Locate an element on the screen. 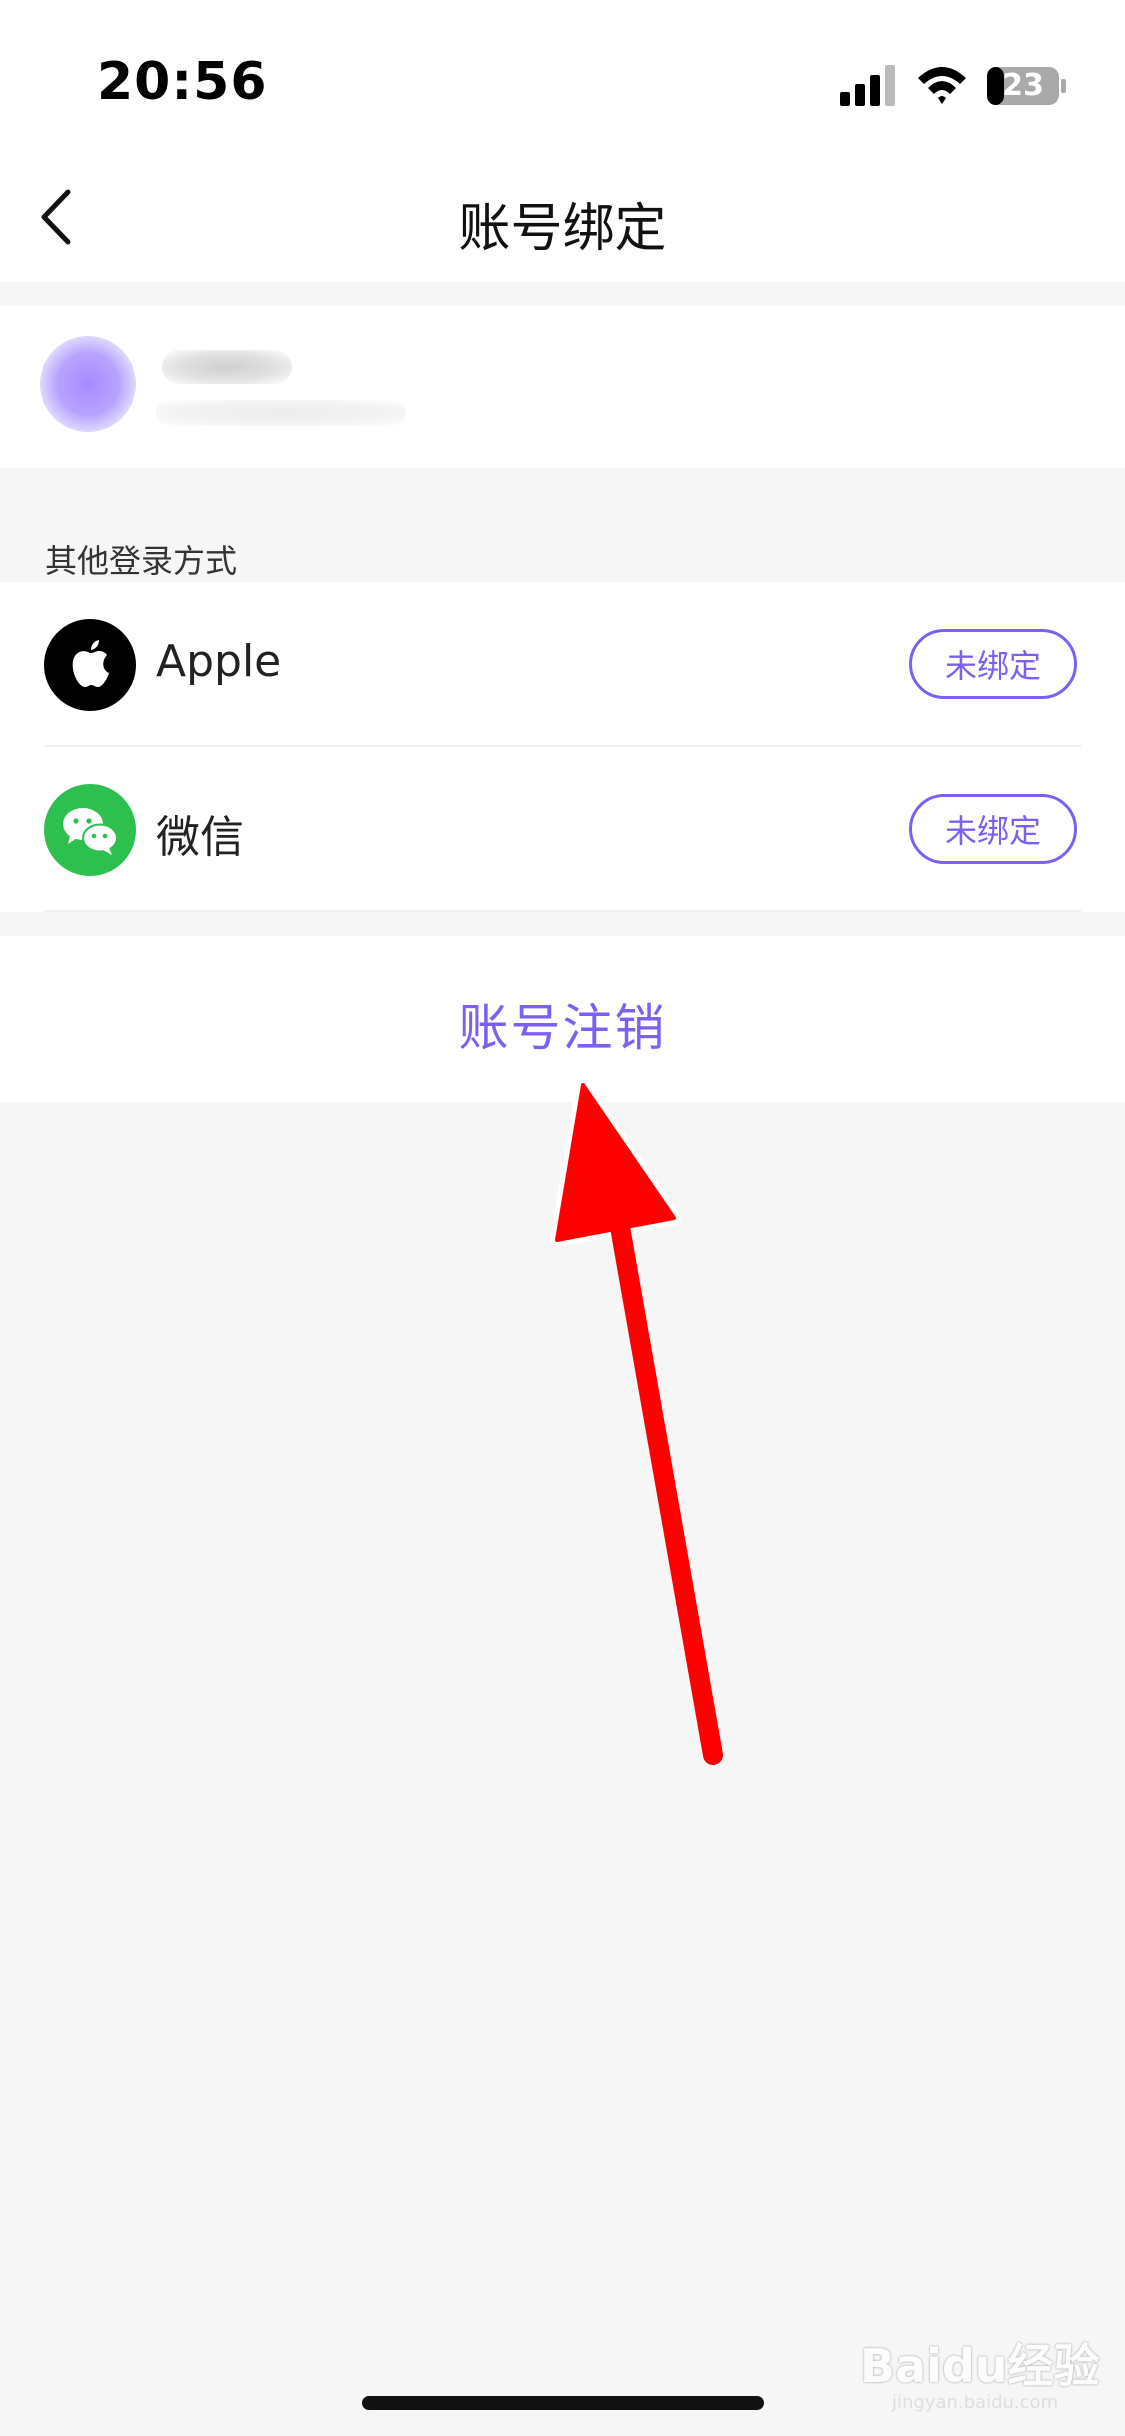 The height and width of the screenshot is (2436, 1125). blurred-username is located at coordinates (227, 367).